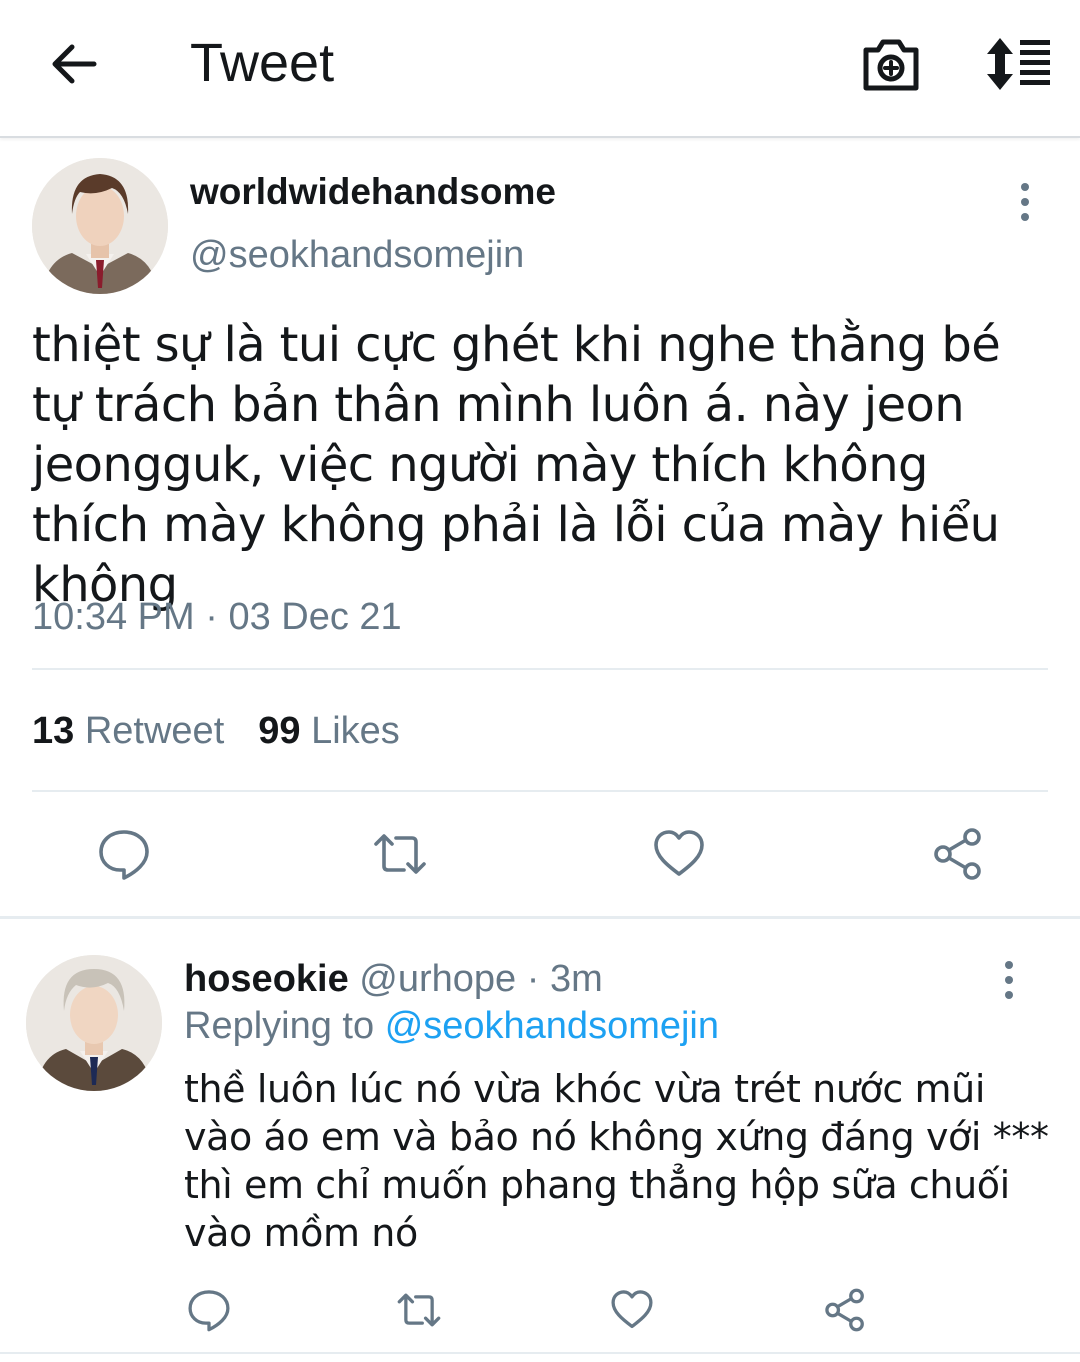 Image resolution: width=1080 pixels, height=1362 pixels. I want to click on share-button, so click(958, 854).